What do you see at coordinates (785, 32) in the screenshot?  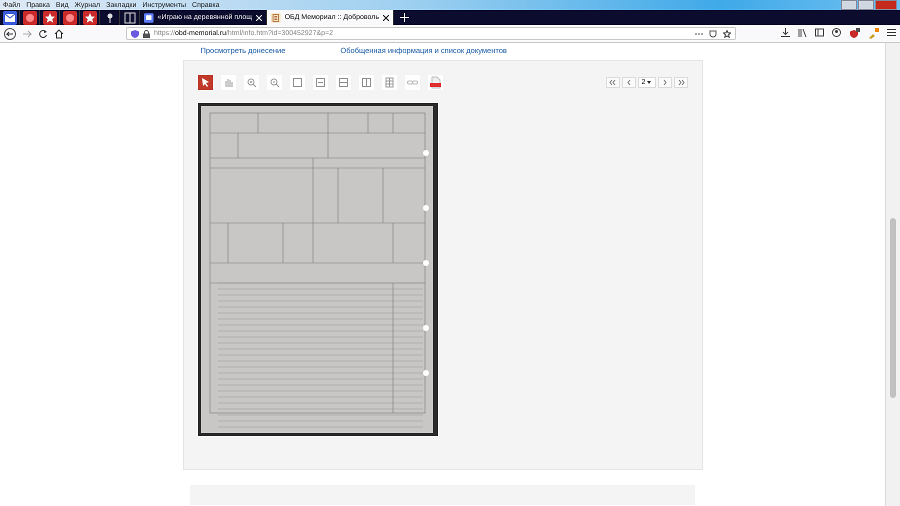 I see `download-icon` at bounding box center [785, 32].